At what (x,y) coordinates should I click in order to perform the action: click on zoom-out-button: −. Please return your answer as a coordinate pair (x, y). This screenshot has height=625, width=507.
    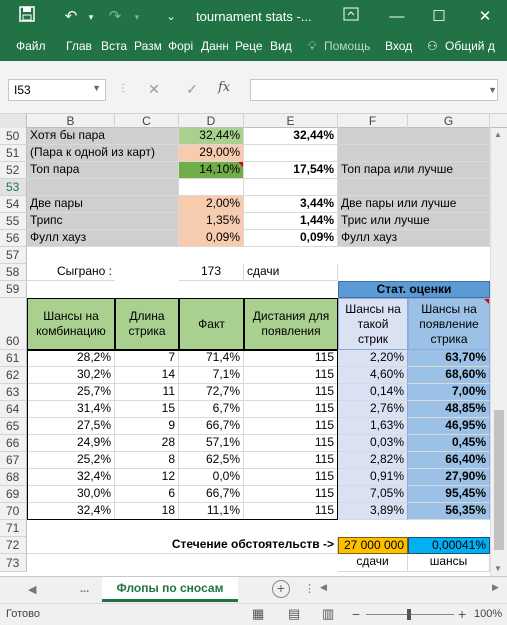
    Looking at the image, I should click on (356, 614).